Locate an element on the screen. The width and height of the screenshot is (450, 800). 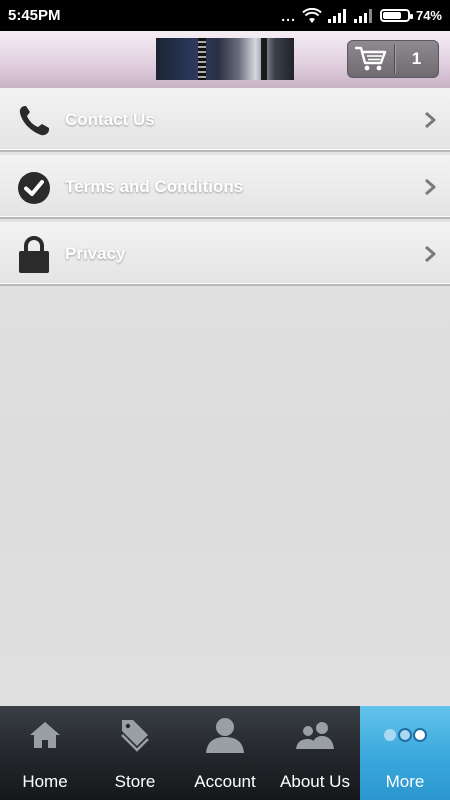
tab-more: More is located at coordinates (405, 753).